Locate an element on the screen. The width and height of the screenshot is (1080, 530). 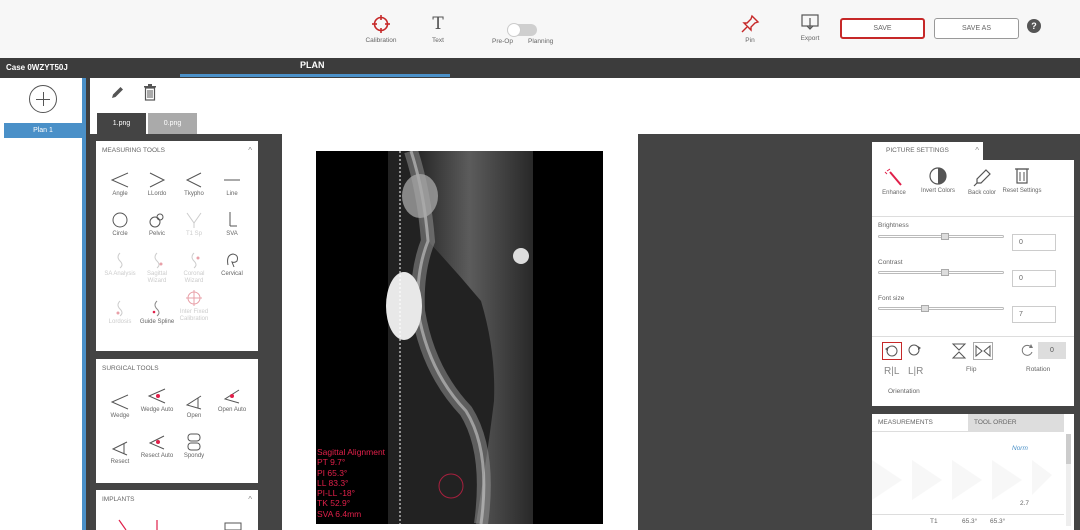
tool-pelvic: Pelvic is located at coordinates (157, 224).